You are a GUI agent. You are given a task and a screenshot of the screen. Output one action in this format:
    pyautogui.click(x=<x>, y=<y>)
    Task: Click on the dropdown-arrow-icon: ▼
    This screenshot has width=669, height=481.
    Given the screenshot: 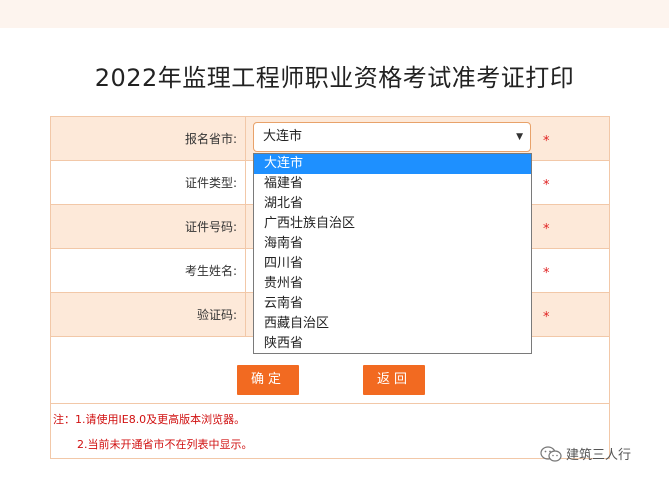 What is the action you would take?
    pyautogui.click(x=519, y=137)
    